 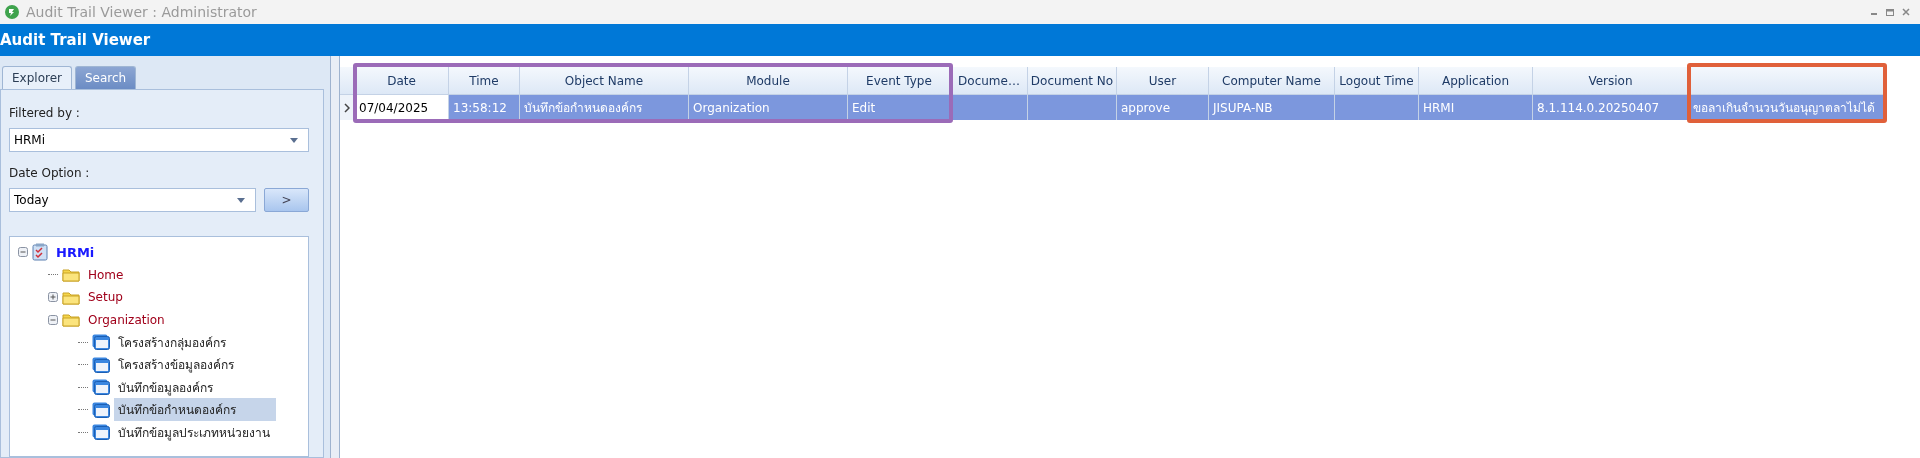 What do you see at coordinates (402, 81) in the screenshot?
I see `column-header: Date` at bounding box center [402, 81].